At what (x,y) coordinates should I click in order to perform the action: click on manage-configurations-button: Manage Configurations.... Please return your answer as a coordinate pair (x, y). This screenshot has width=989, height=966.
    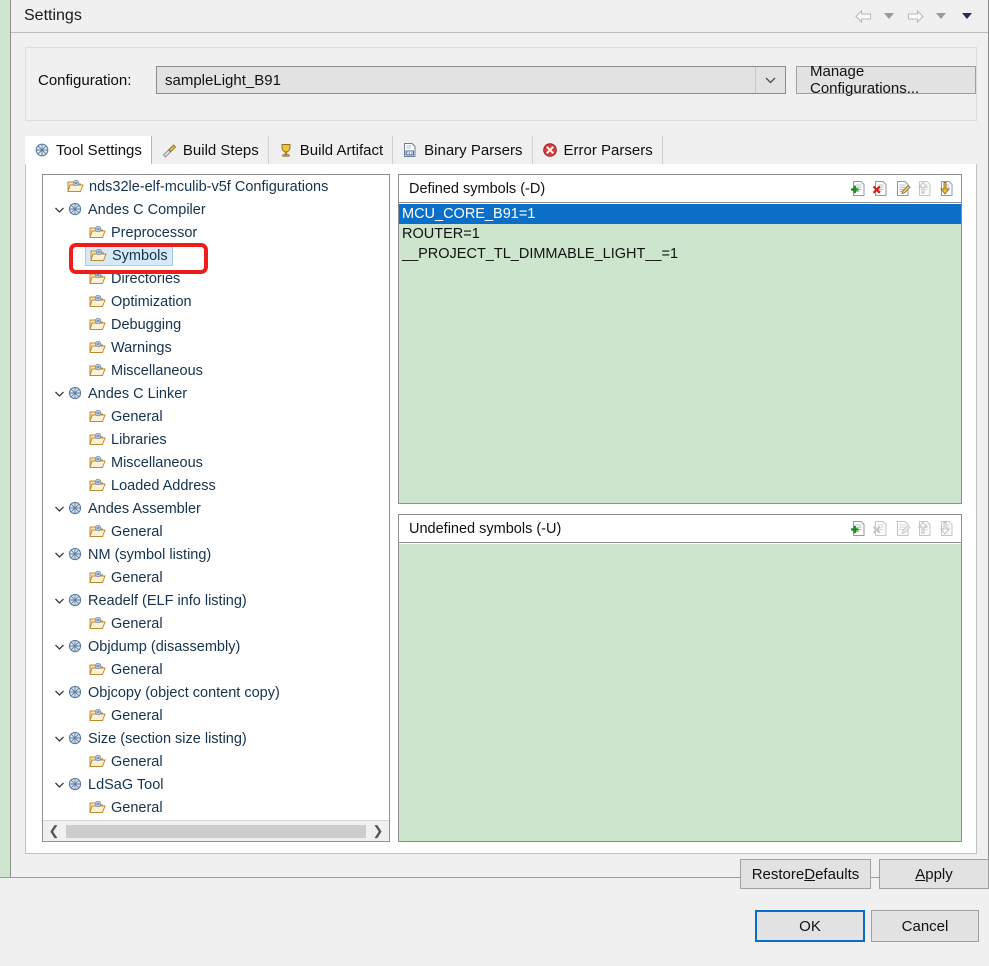
    Looking at the image, I should click on (886, 80).